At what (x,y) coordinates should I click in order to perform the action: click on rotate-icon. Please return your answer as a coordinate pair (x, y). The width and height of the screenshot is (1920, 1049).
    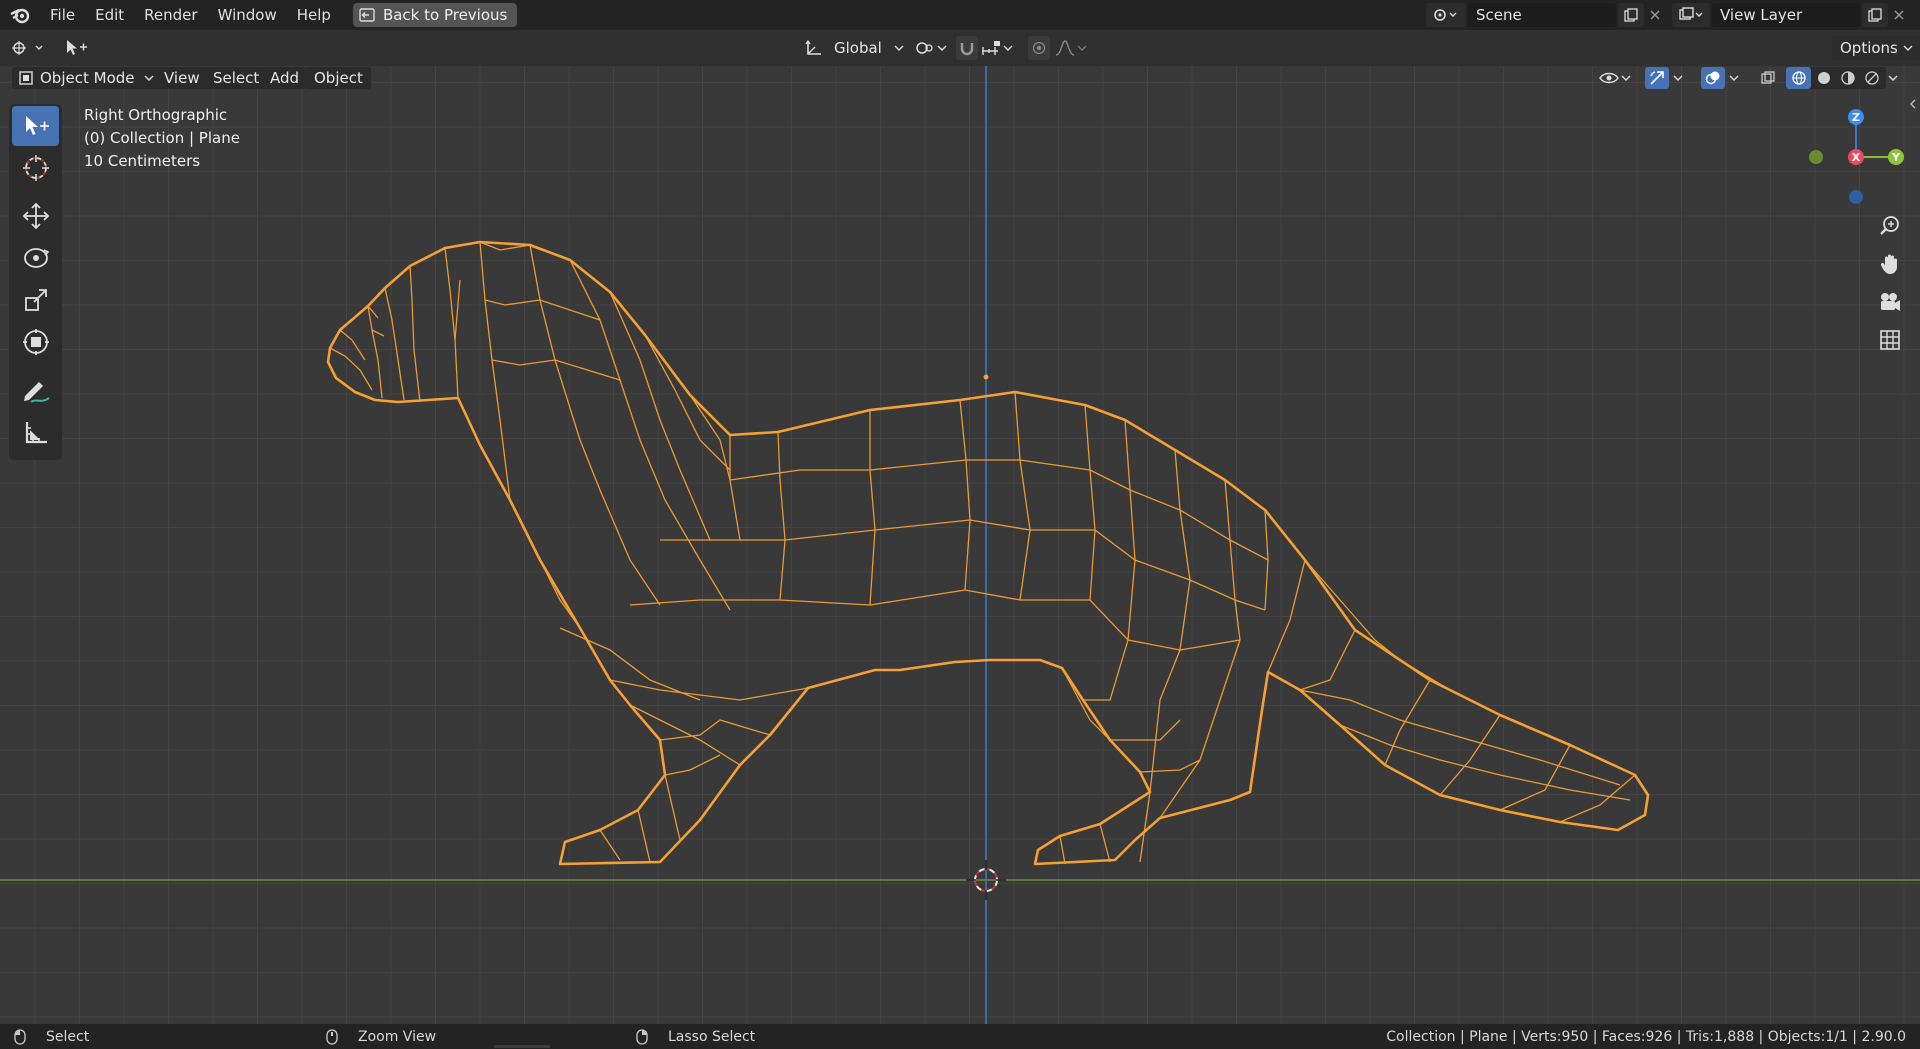
    Looking at the image, I should click on (36, 258).